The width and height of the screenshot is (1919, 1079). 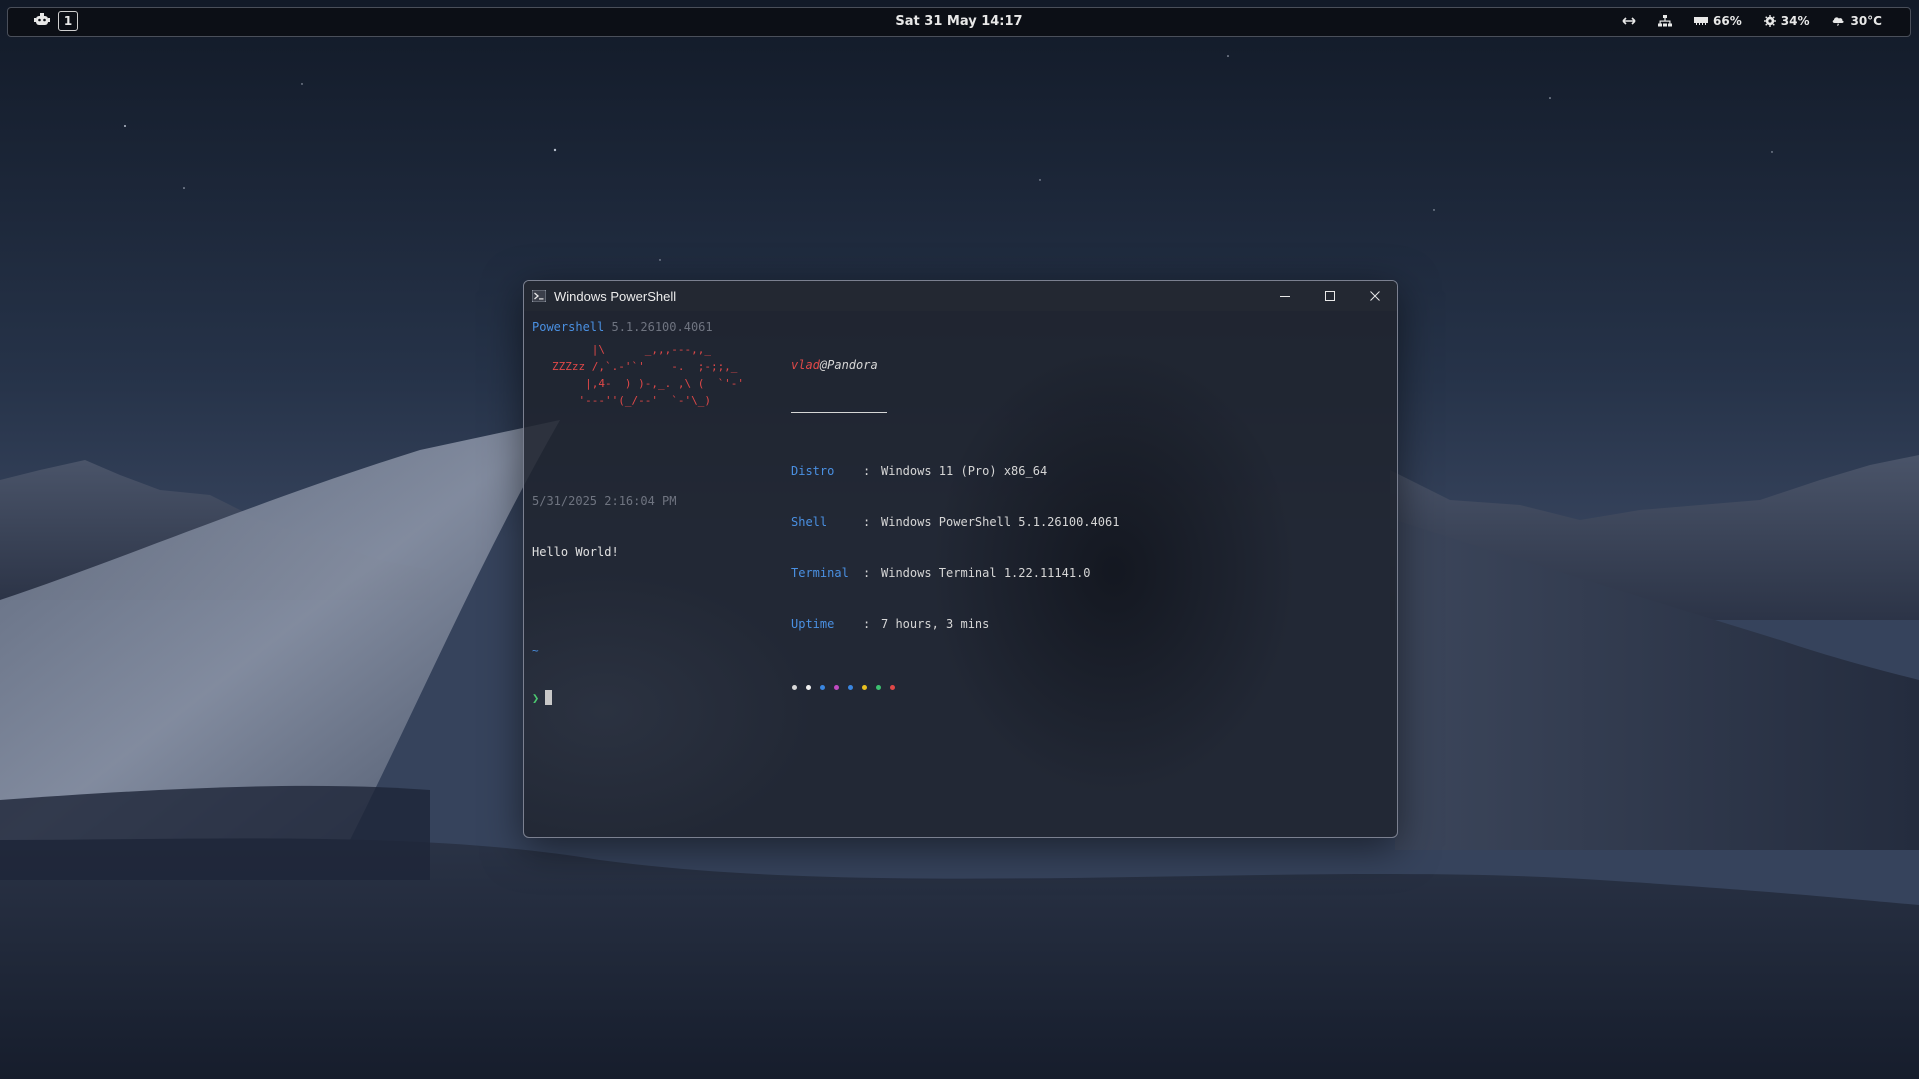 I want to click on cpu-icon, so click(x=1769, y=21).